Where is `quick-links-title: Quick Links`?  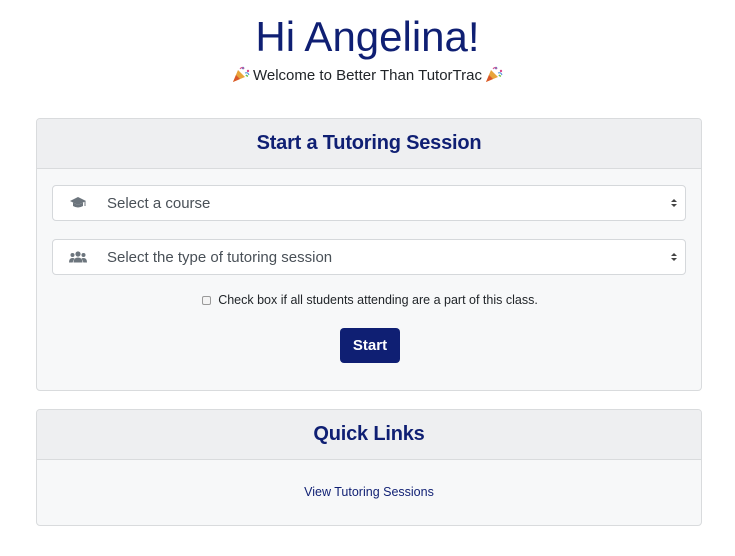 quick-links-title: Quick Links is located at coordinates (369, 434).